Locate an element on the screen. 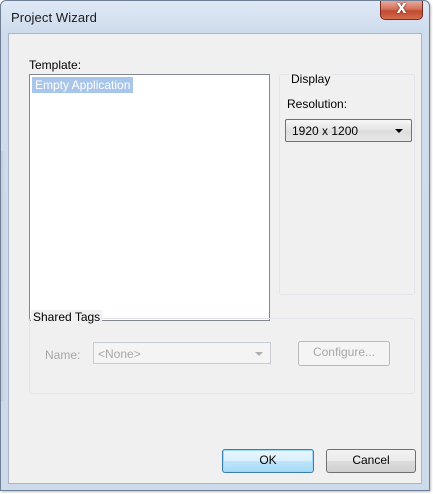  window-edge-shadow is located at coordinates (3, 276).